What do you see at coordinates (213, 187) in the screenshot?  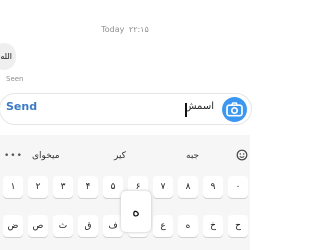 I see `key-number: ۹` at bounding box center [213, 187].